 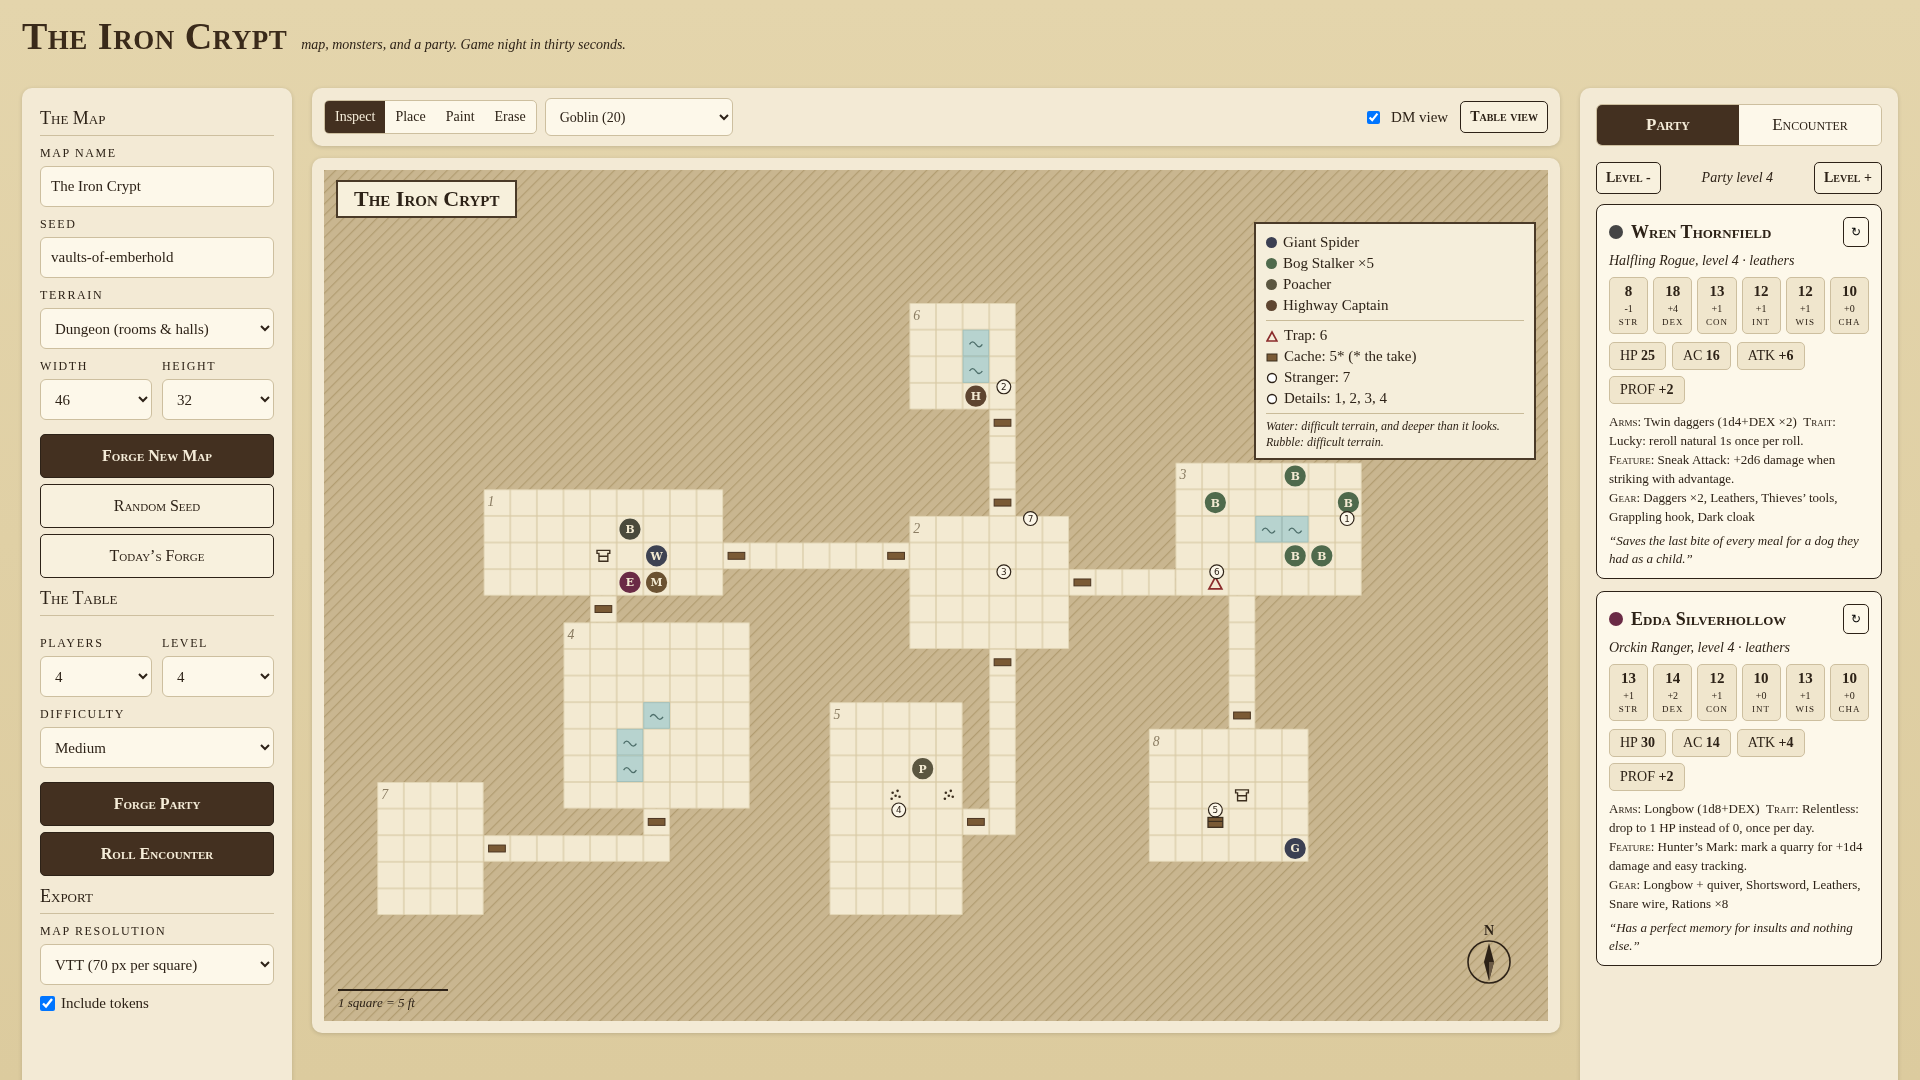 I want to click on creature-token: E, so click(x=630, y=582).